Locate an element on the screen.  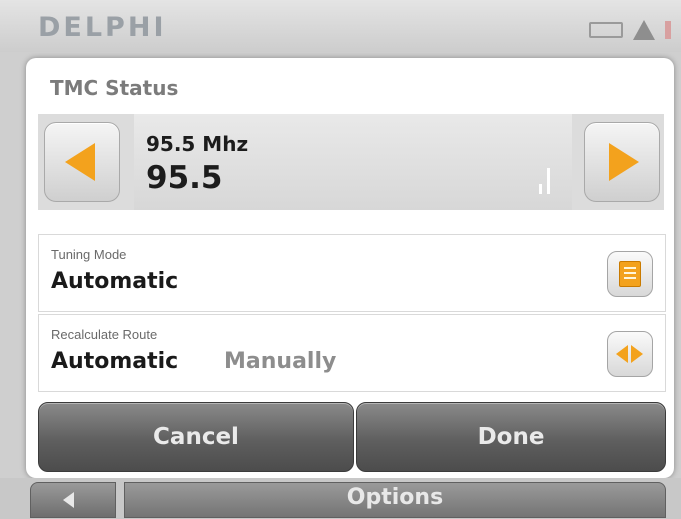
recalculate-toggle-button is located at coordinates (630, 354).